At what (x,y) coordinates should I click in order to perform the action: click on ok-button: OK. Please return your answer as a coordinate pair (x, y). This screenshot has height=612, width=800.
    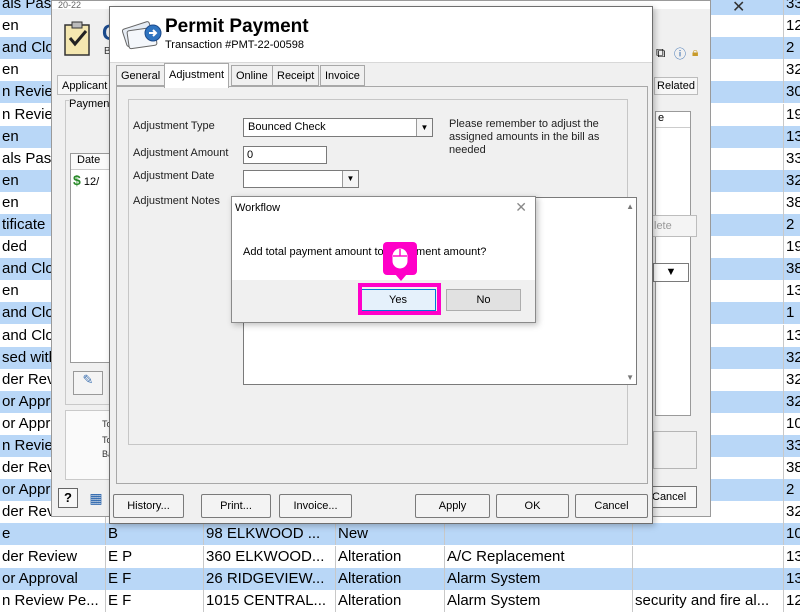
    Looking at the image, I should click on (532, 506).